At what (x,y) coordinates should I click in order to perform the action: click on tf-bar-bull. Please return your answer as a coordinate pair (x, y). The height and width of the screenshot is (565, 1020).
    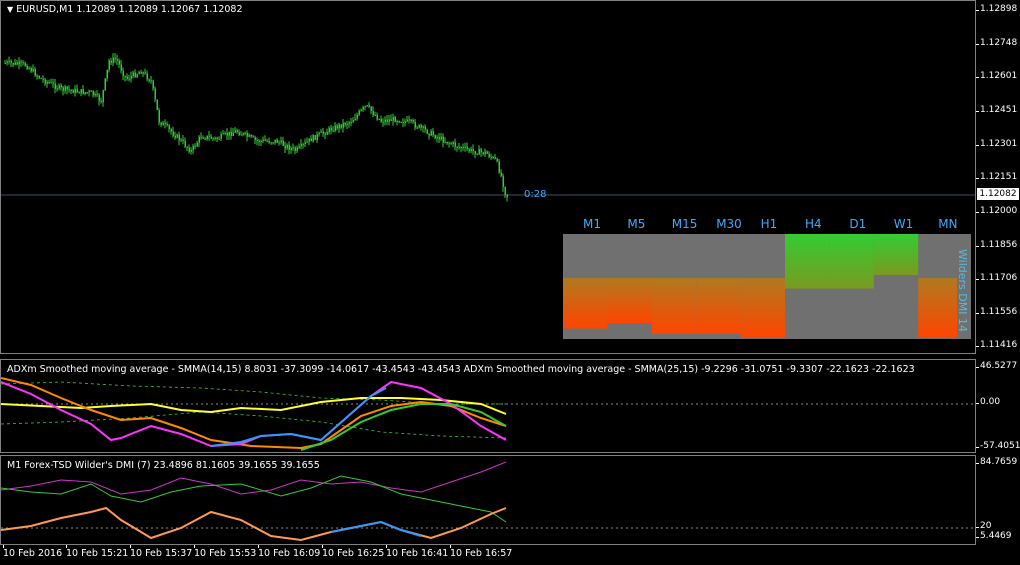
    Looking at the image, I should click on (807, 261).